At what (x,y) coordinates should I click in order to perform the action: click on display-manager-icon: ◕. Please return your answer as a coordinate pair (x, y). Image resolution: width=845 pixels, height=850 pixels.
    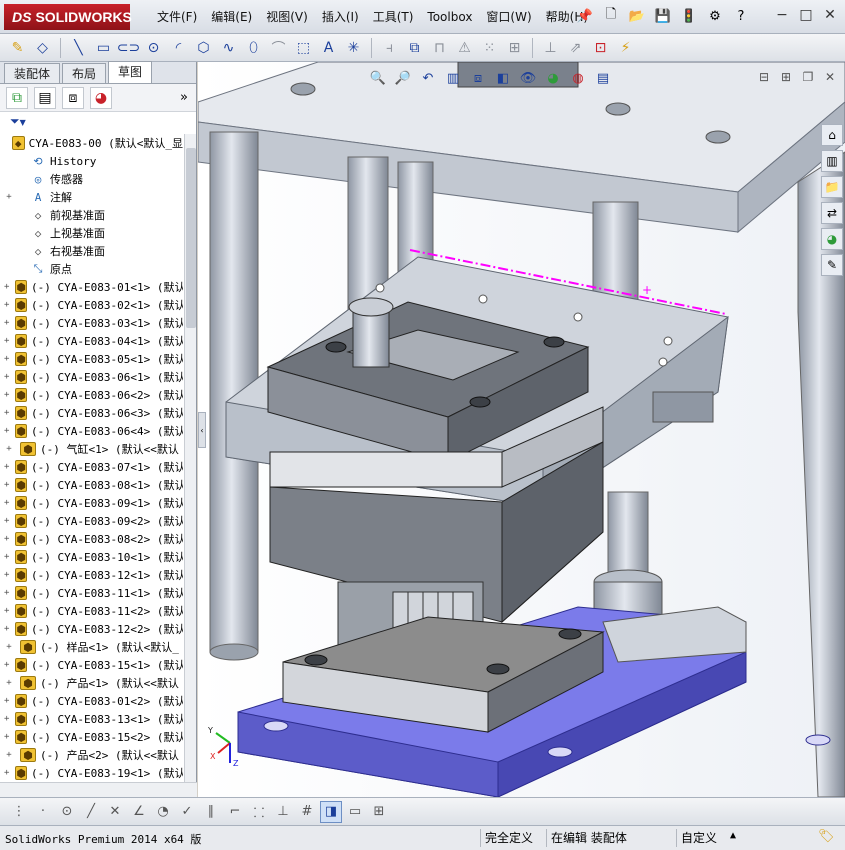
    Looking at the image, I should click on (101, 97).